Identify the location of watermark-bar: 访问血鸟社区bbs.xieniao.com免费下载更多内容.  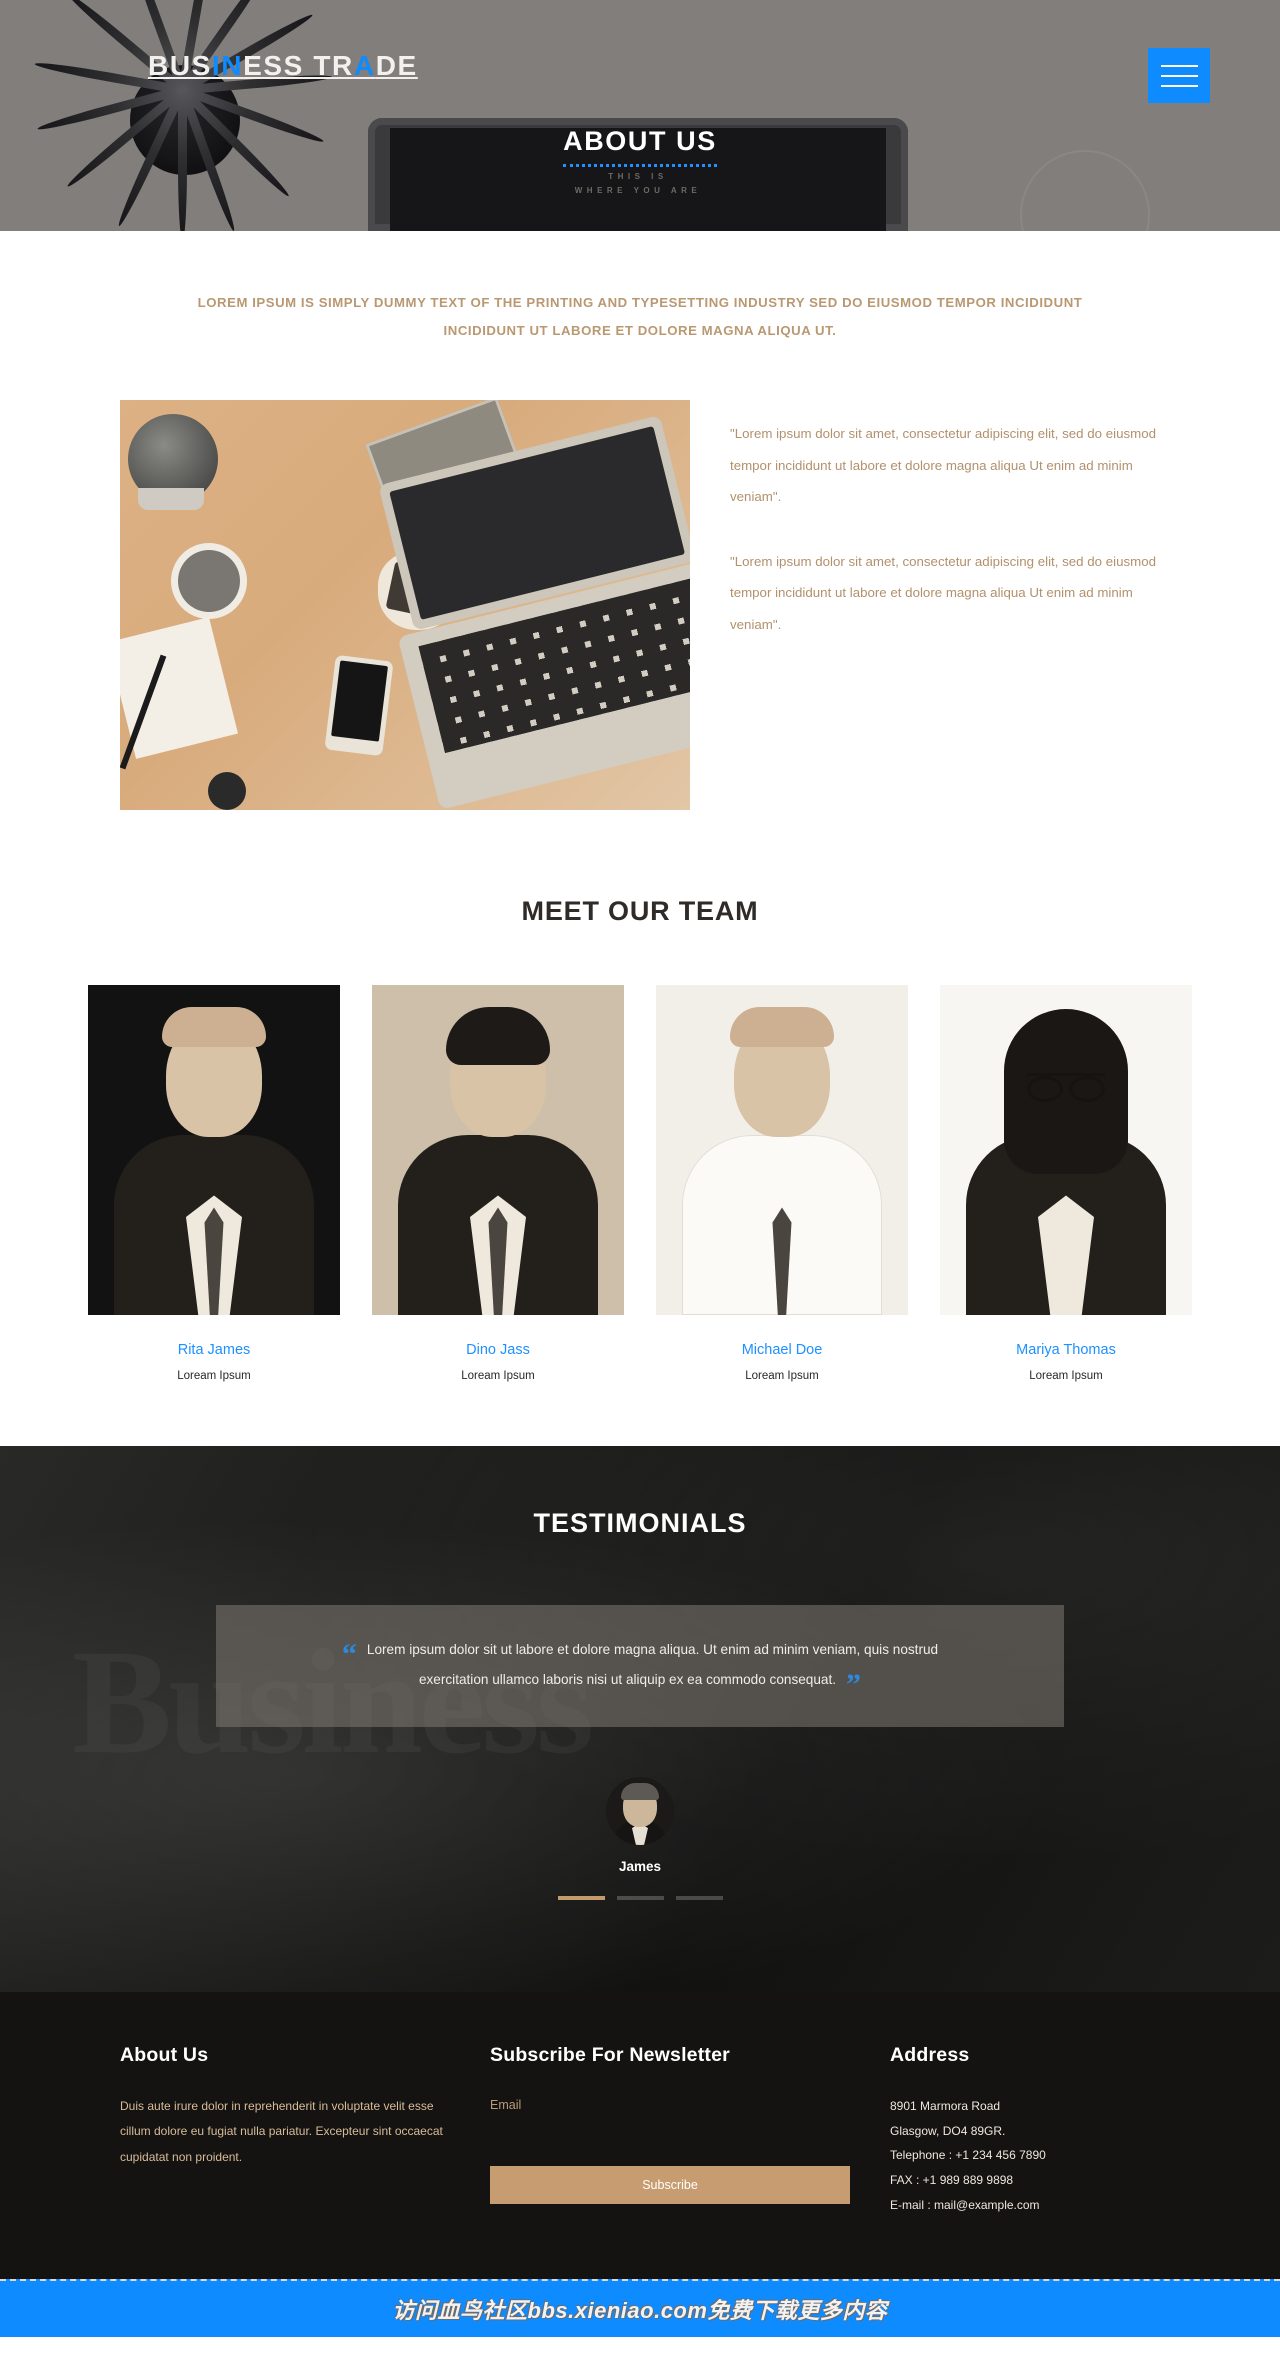
(640, 2308).